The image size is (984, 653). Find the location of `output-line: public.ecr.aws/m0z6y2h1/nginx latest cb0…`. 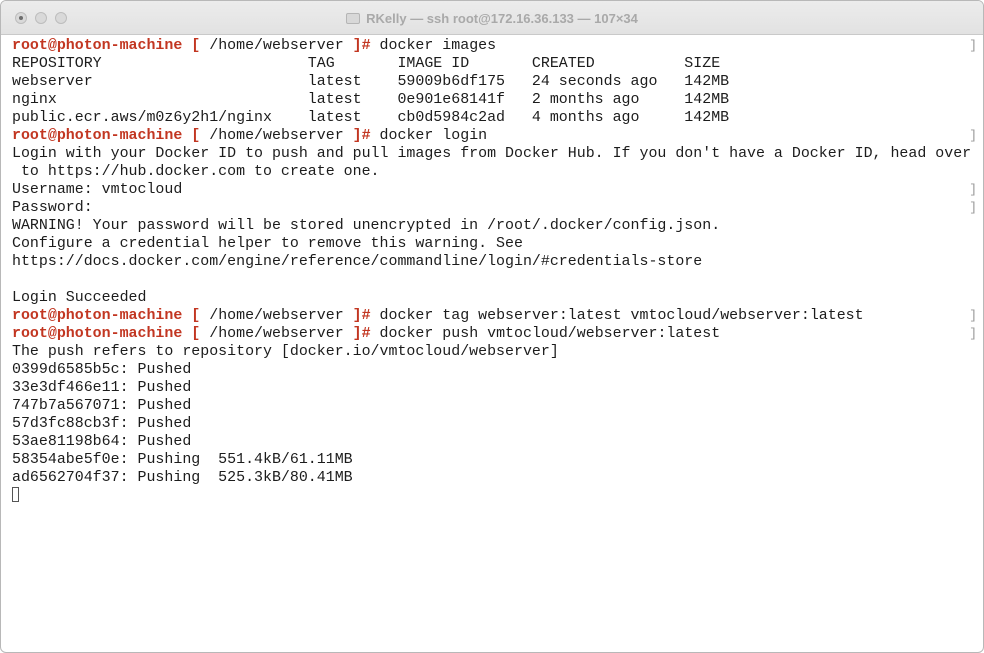

output-line: public.ecr.aws/m0z6y2h1/nginx latest cb0… is located at coordinates (497, 118).